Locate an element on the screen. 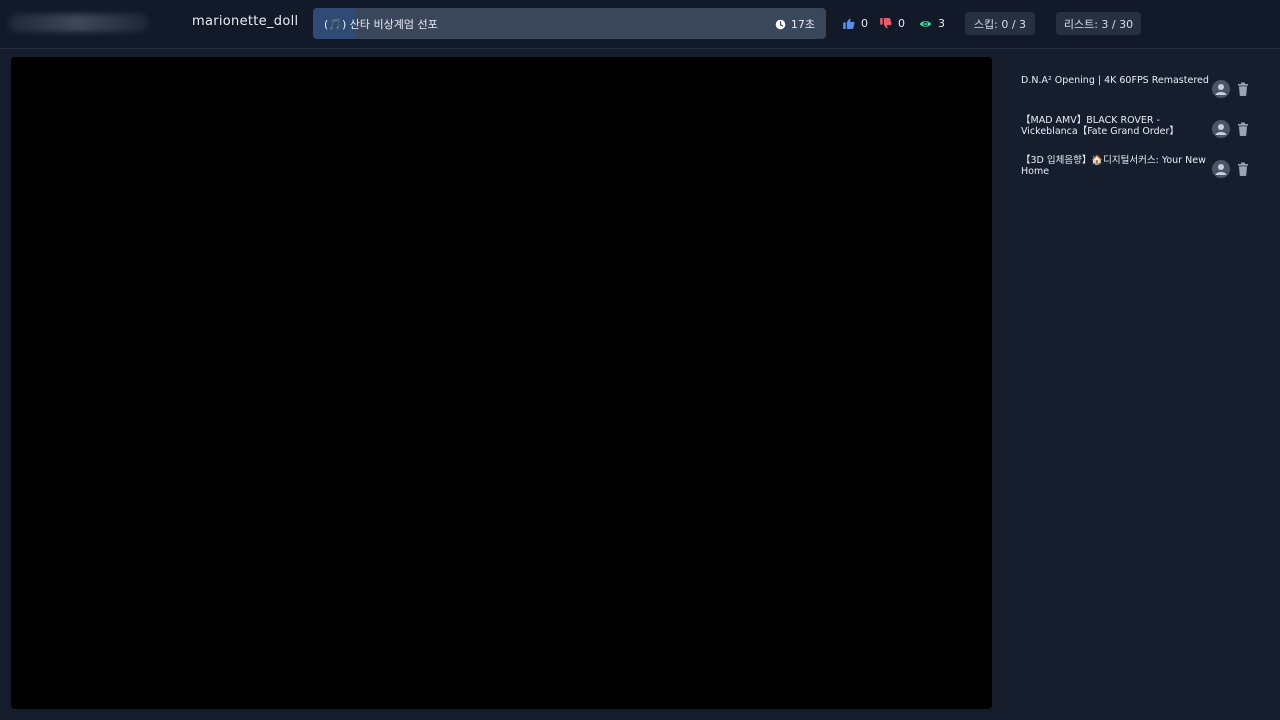  playlist-item-title: 【3D 입체음향】🏠디지털서커스: Your New Home is located at coordinates (1113, 166).